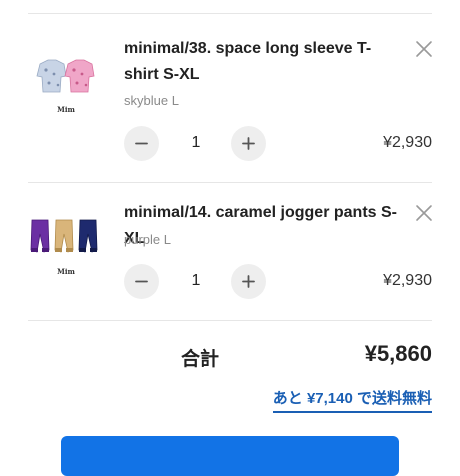 The width and height of the screenshot is (460, 476). What do you see at coordinates (398, 353) in the screenshot?
I see `total-value: ¥5,860` at bounding box center [398, 353].